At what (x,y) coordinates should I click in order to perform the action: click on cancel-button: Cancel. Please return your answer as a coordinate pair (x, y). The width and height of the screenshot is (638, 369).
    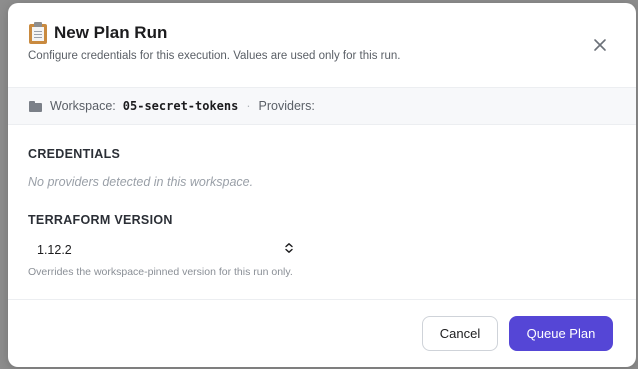
    Looking at the image, I should click on (460, 333).